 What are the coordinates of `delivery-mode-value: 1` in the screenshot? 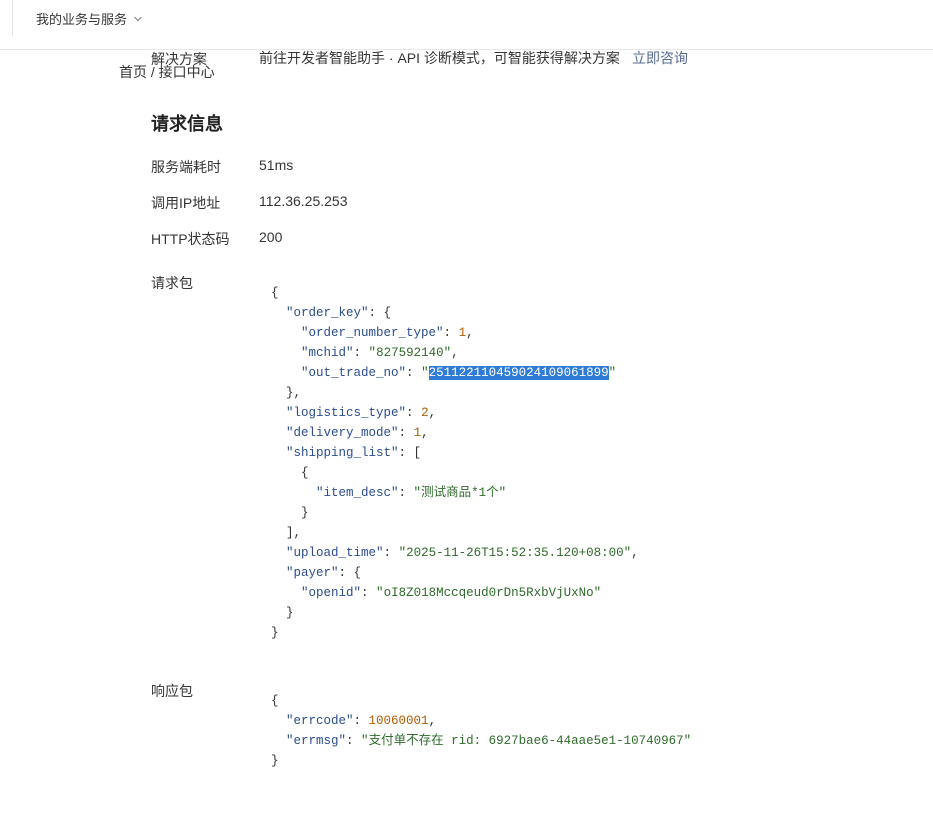 It's located at (417, 433).